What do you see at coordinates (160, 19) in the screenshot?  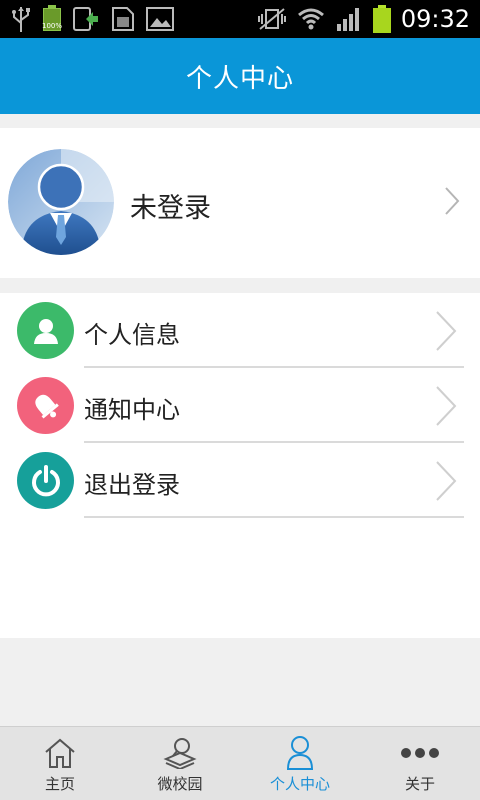 I see `image-icon` at bounding box center [160, 19].